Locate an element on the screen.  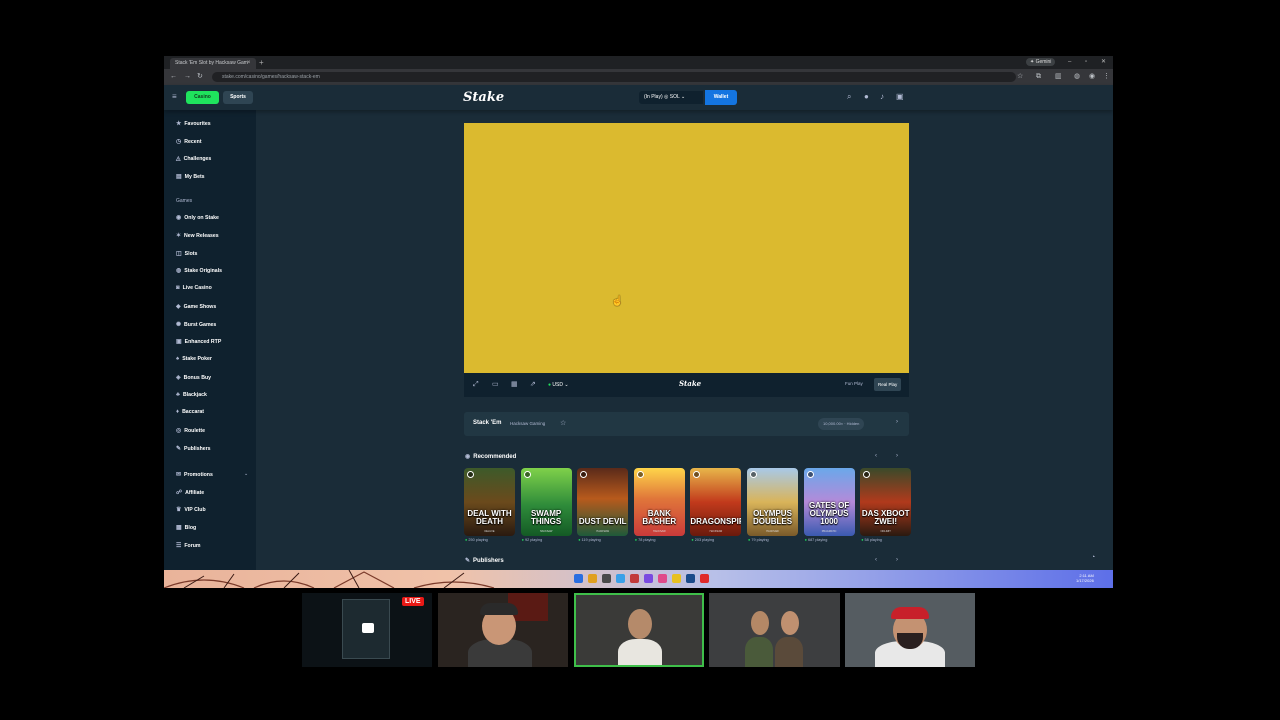
fullscreen-icon: ⤢ is located at coordinates (476, 385).